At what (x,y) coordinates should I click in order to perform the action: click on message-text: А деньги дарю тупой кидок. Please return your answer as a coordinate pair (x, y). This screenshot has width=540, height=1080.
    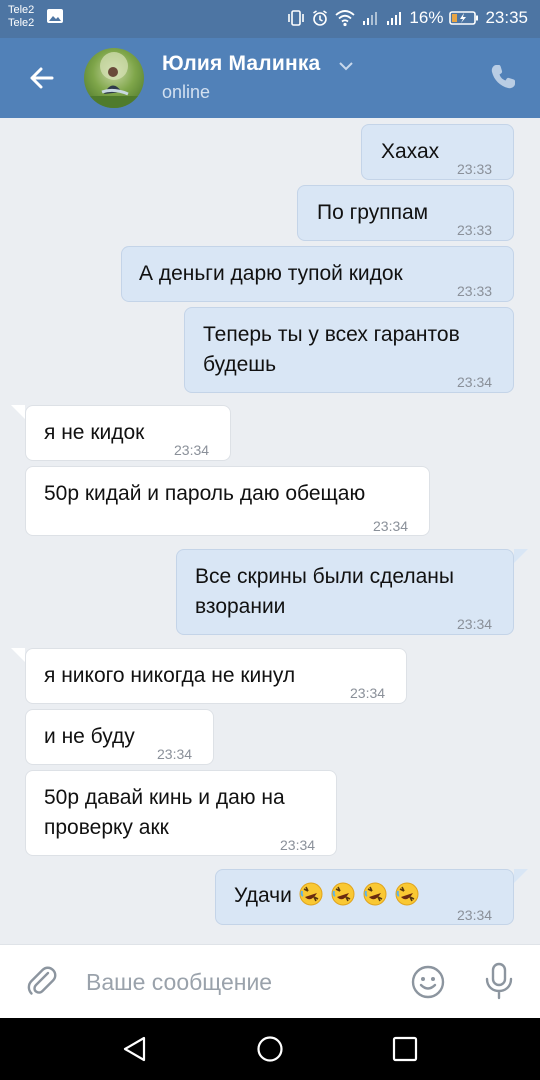
    Looking at the image, I should click on (271, 273).